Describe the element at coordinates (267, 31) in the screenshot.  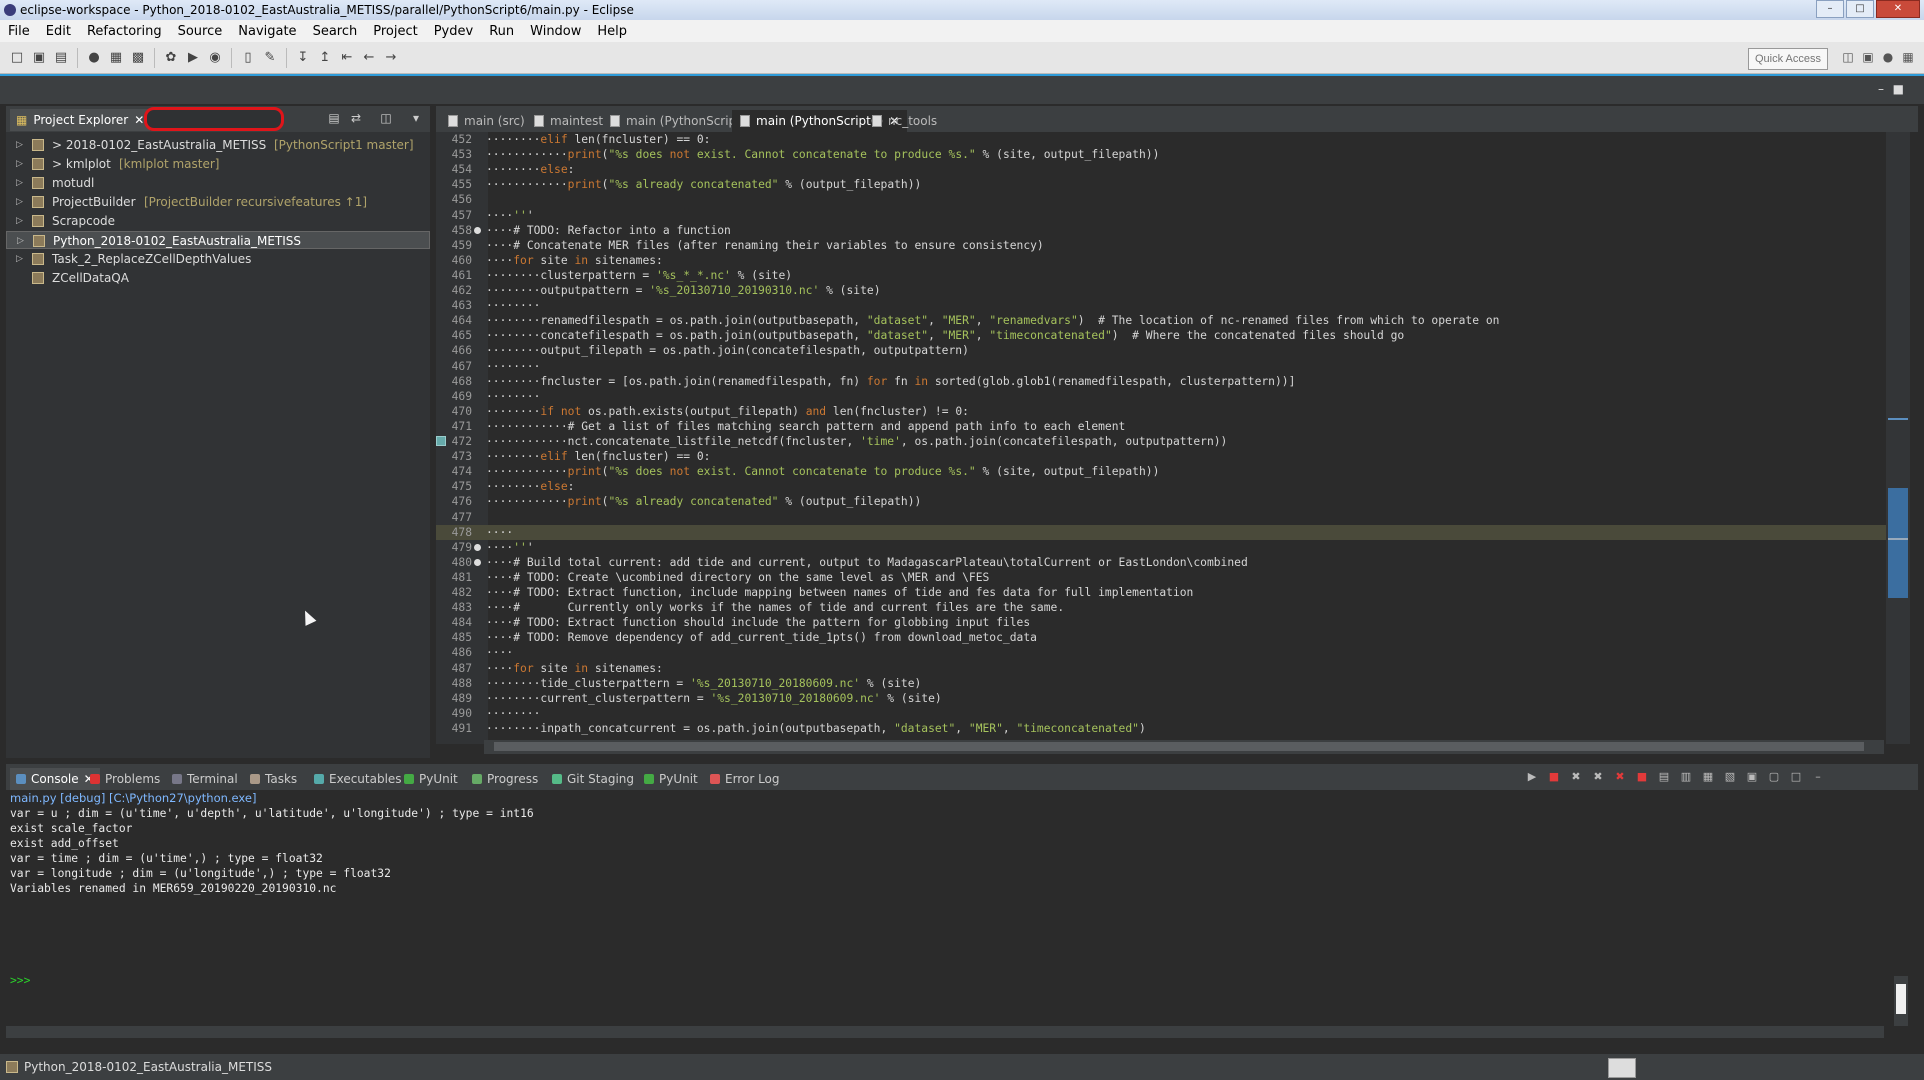
I see `menu-navigate: Navigate` at that location.